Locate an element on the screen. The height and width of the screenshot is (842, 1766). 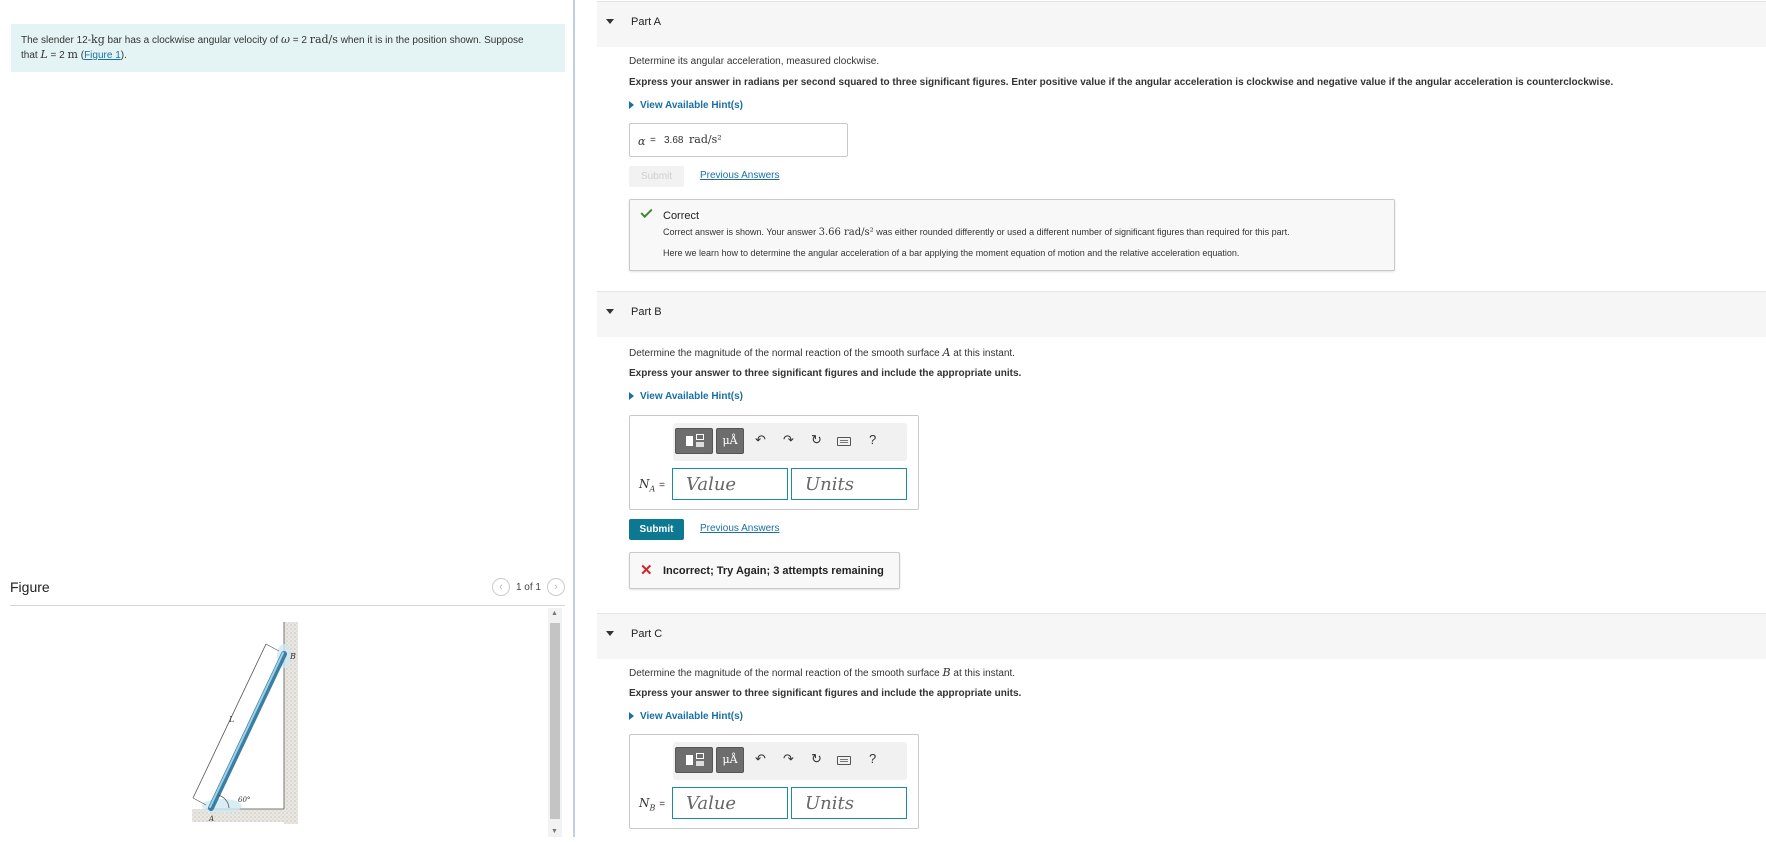
variable-subscript: B is located at coordinates (652, 808).